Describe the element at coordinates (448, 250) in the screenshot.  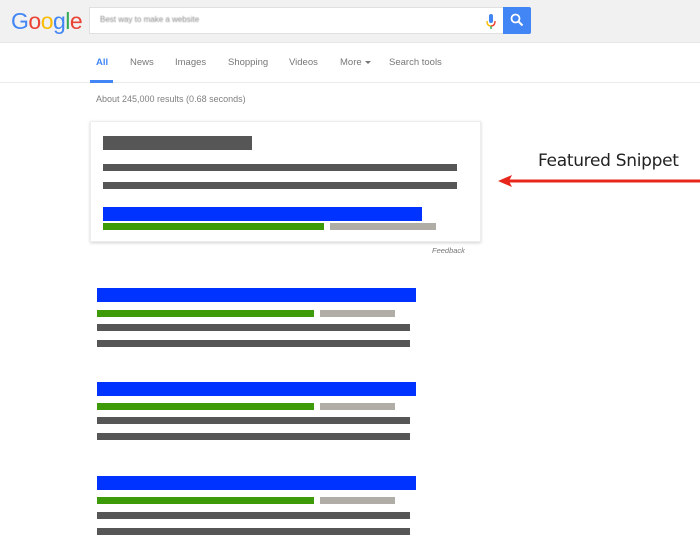
I see `feedback-link: Feedback` at that location.